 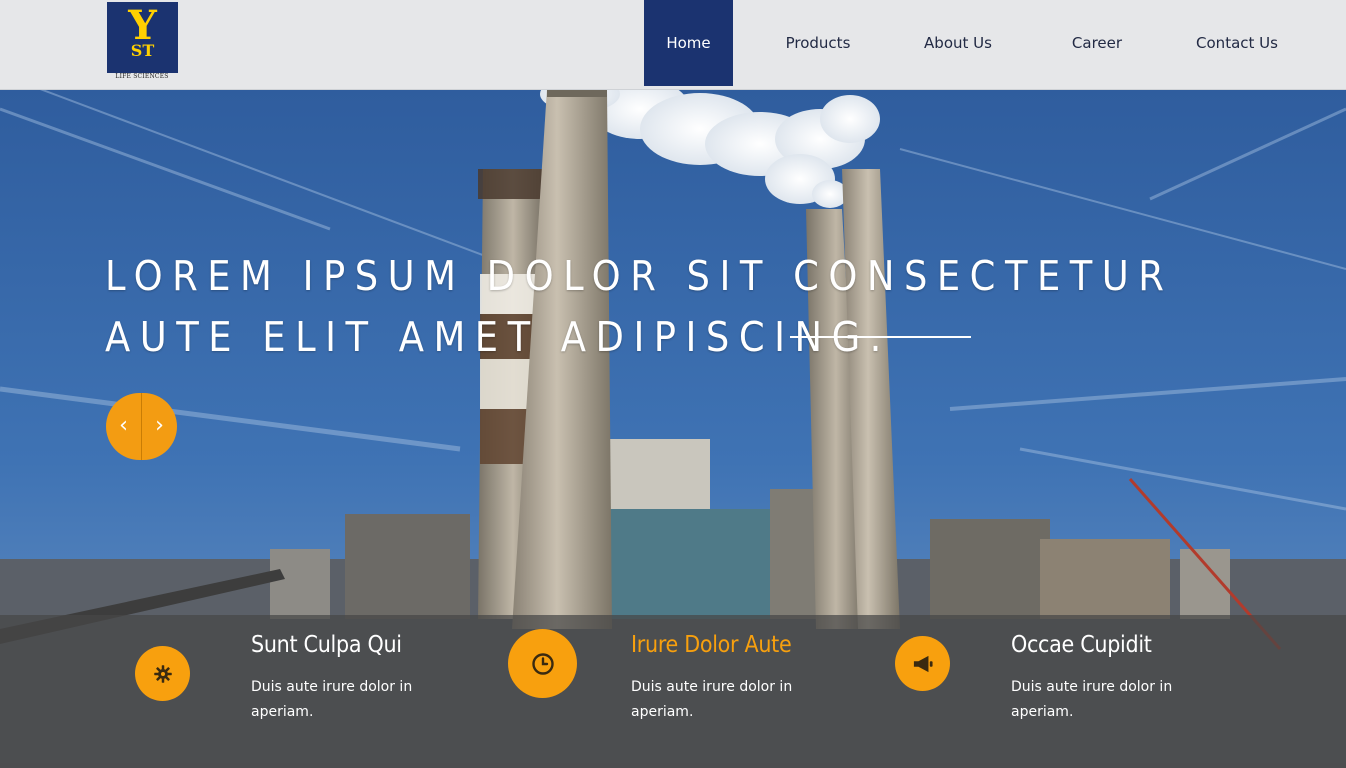 I want to click on chevron-left-icon: ‹, so click(x=123, y=425).